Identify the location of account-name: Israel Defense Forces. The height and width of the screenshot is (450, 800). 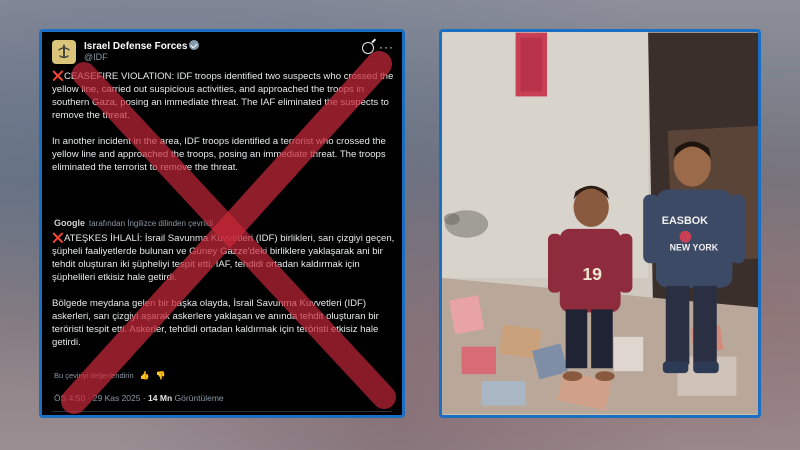
(142, 46).